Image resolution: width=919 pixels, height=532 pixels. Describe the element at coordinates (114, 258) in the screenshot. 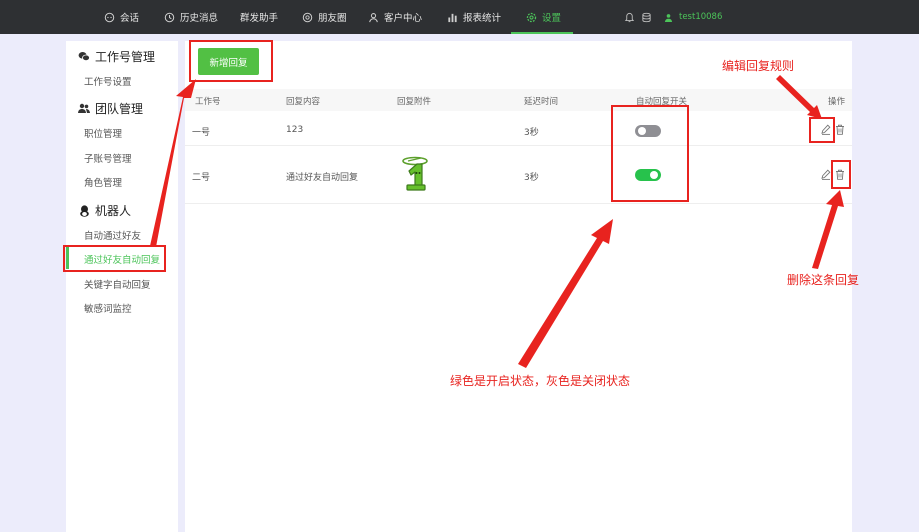

I see `sidebar-item-highlight` at that location.